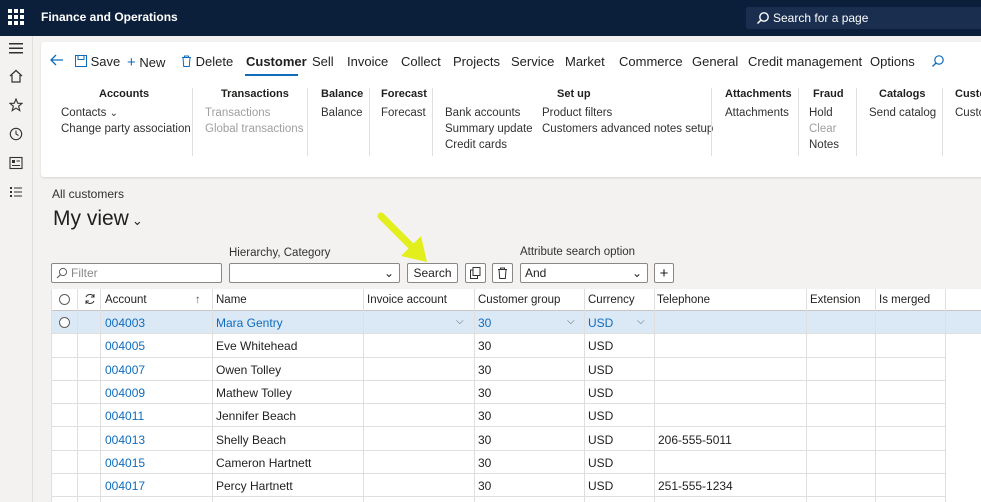 This screenshot has width=981, height=502. I want to click on change-party-association-button: Change party association, so click(126, 129).